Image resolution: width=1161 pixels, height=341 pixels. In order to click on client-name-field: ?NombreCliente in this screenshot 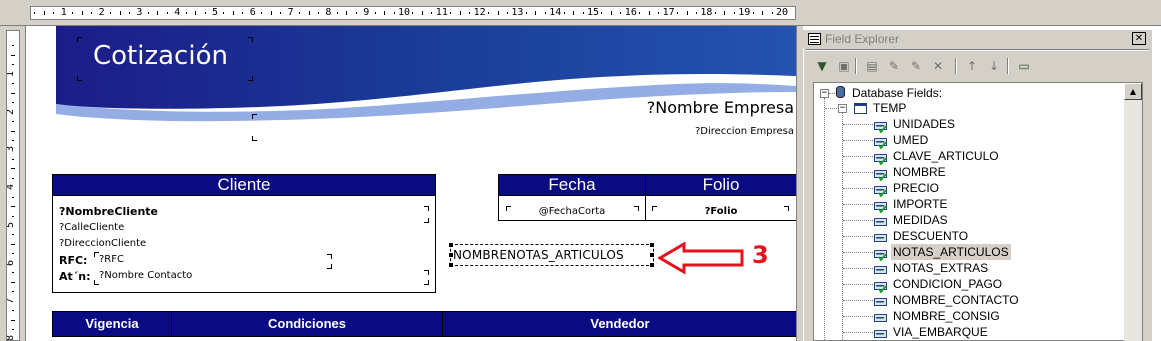, I will do `click(108, 211)`.